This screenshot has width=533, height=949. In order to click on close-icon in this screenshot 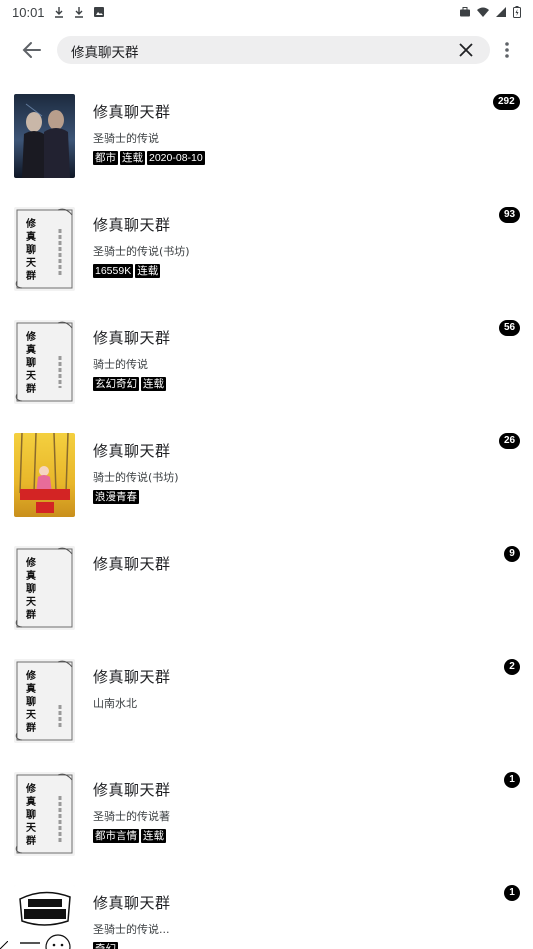, I will do `click(466, 50)`.